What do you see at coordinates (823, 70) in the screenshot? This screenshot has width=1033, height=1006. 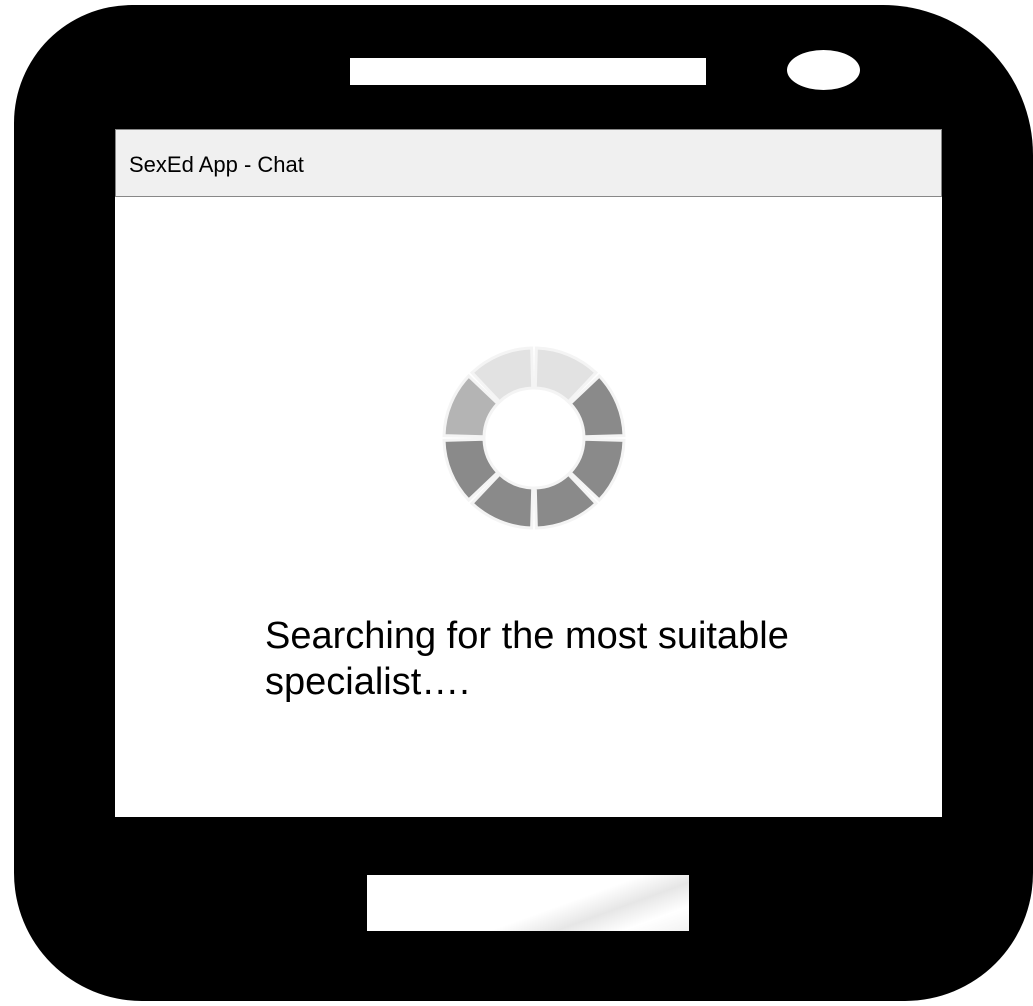 I see `phone-camera` at bounding box center [823, 70].